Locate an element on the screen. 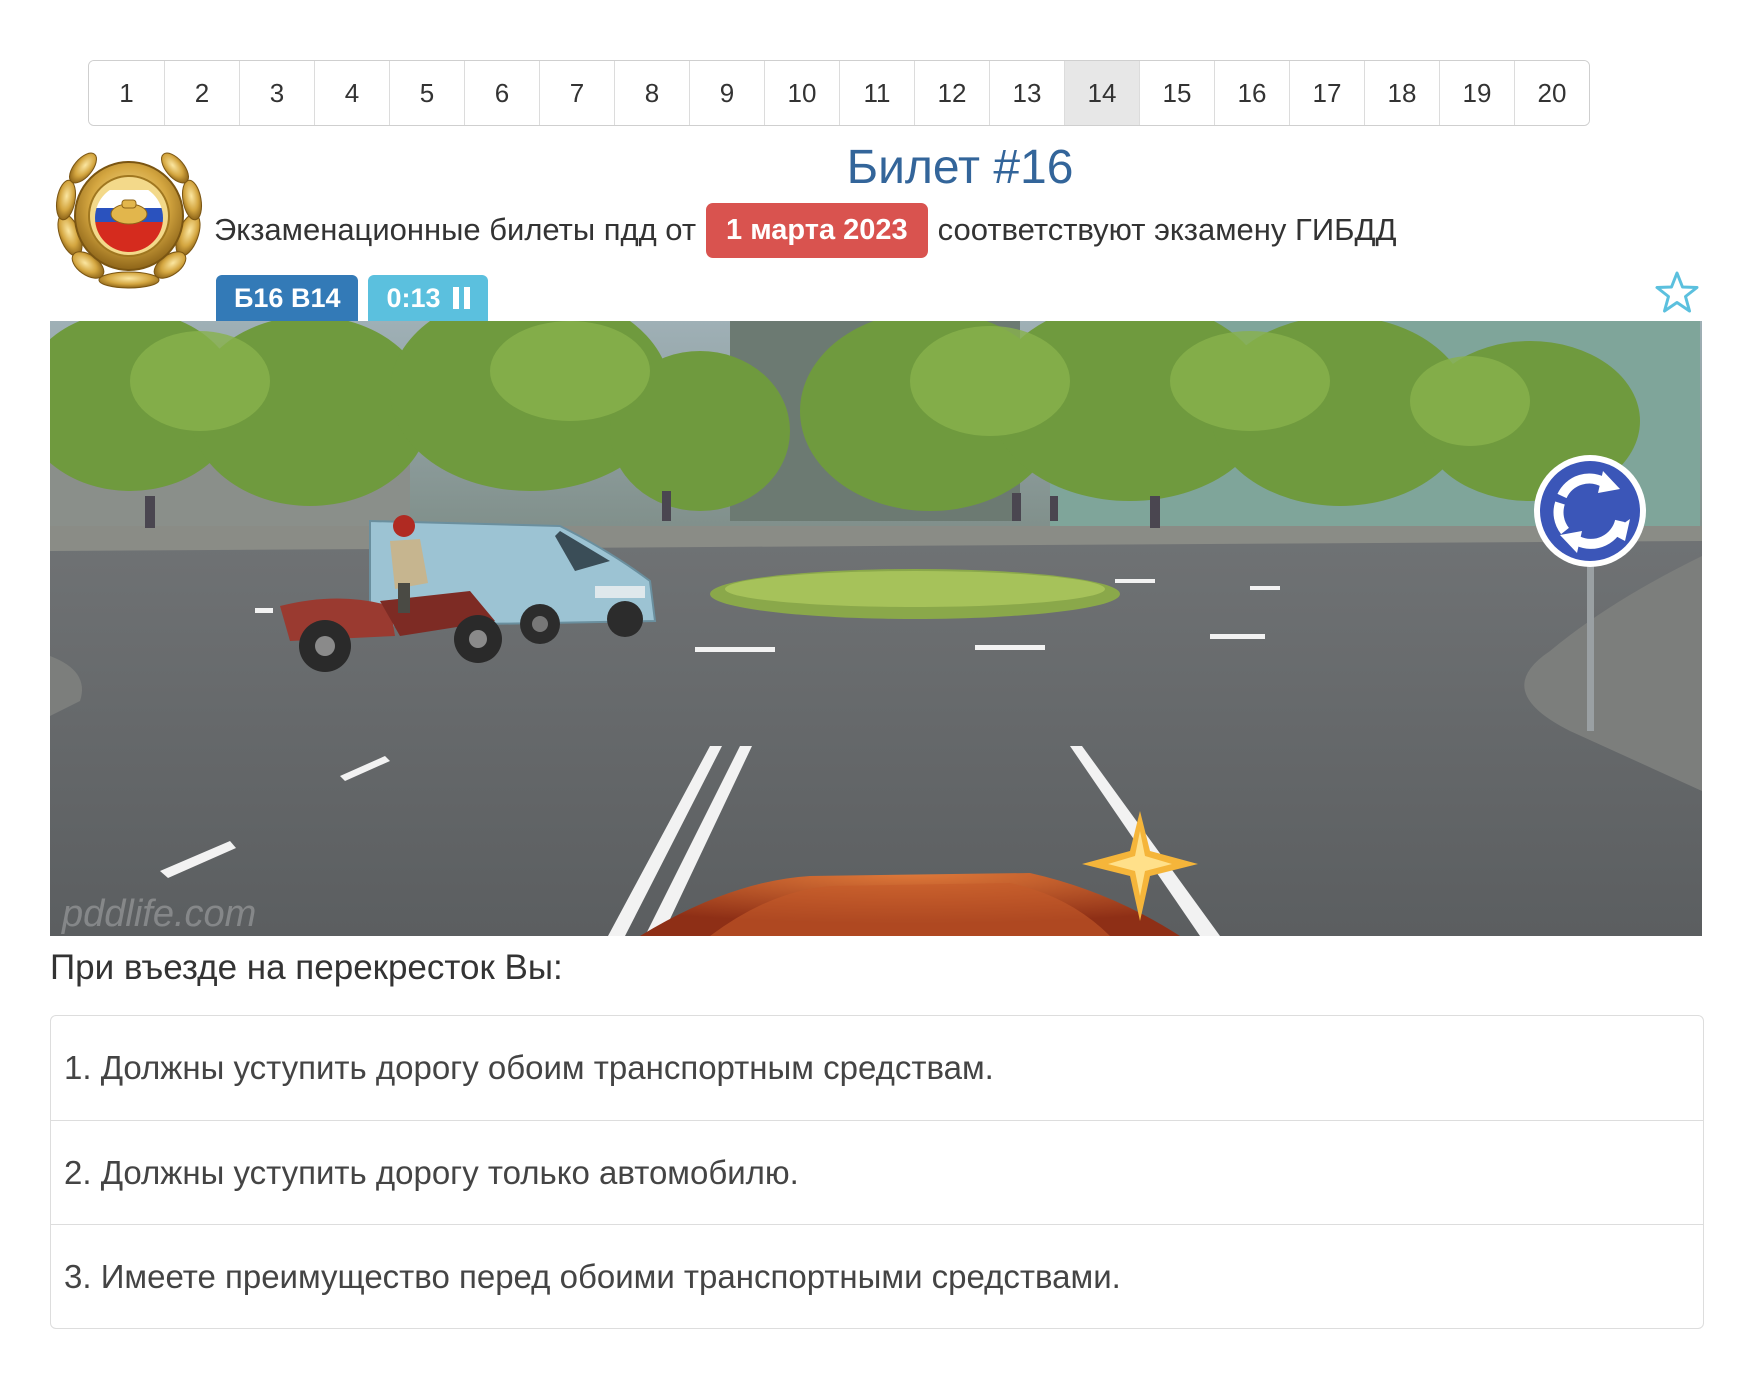 The image size is (1750, 1400). page-button-10: 10 is located at coordinates (801, 93).